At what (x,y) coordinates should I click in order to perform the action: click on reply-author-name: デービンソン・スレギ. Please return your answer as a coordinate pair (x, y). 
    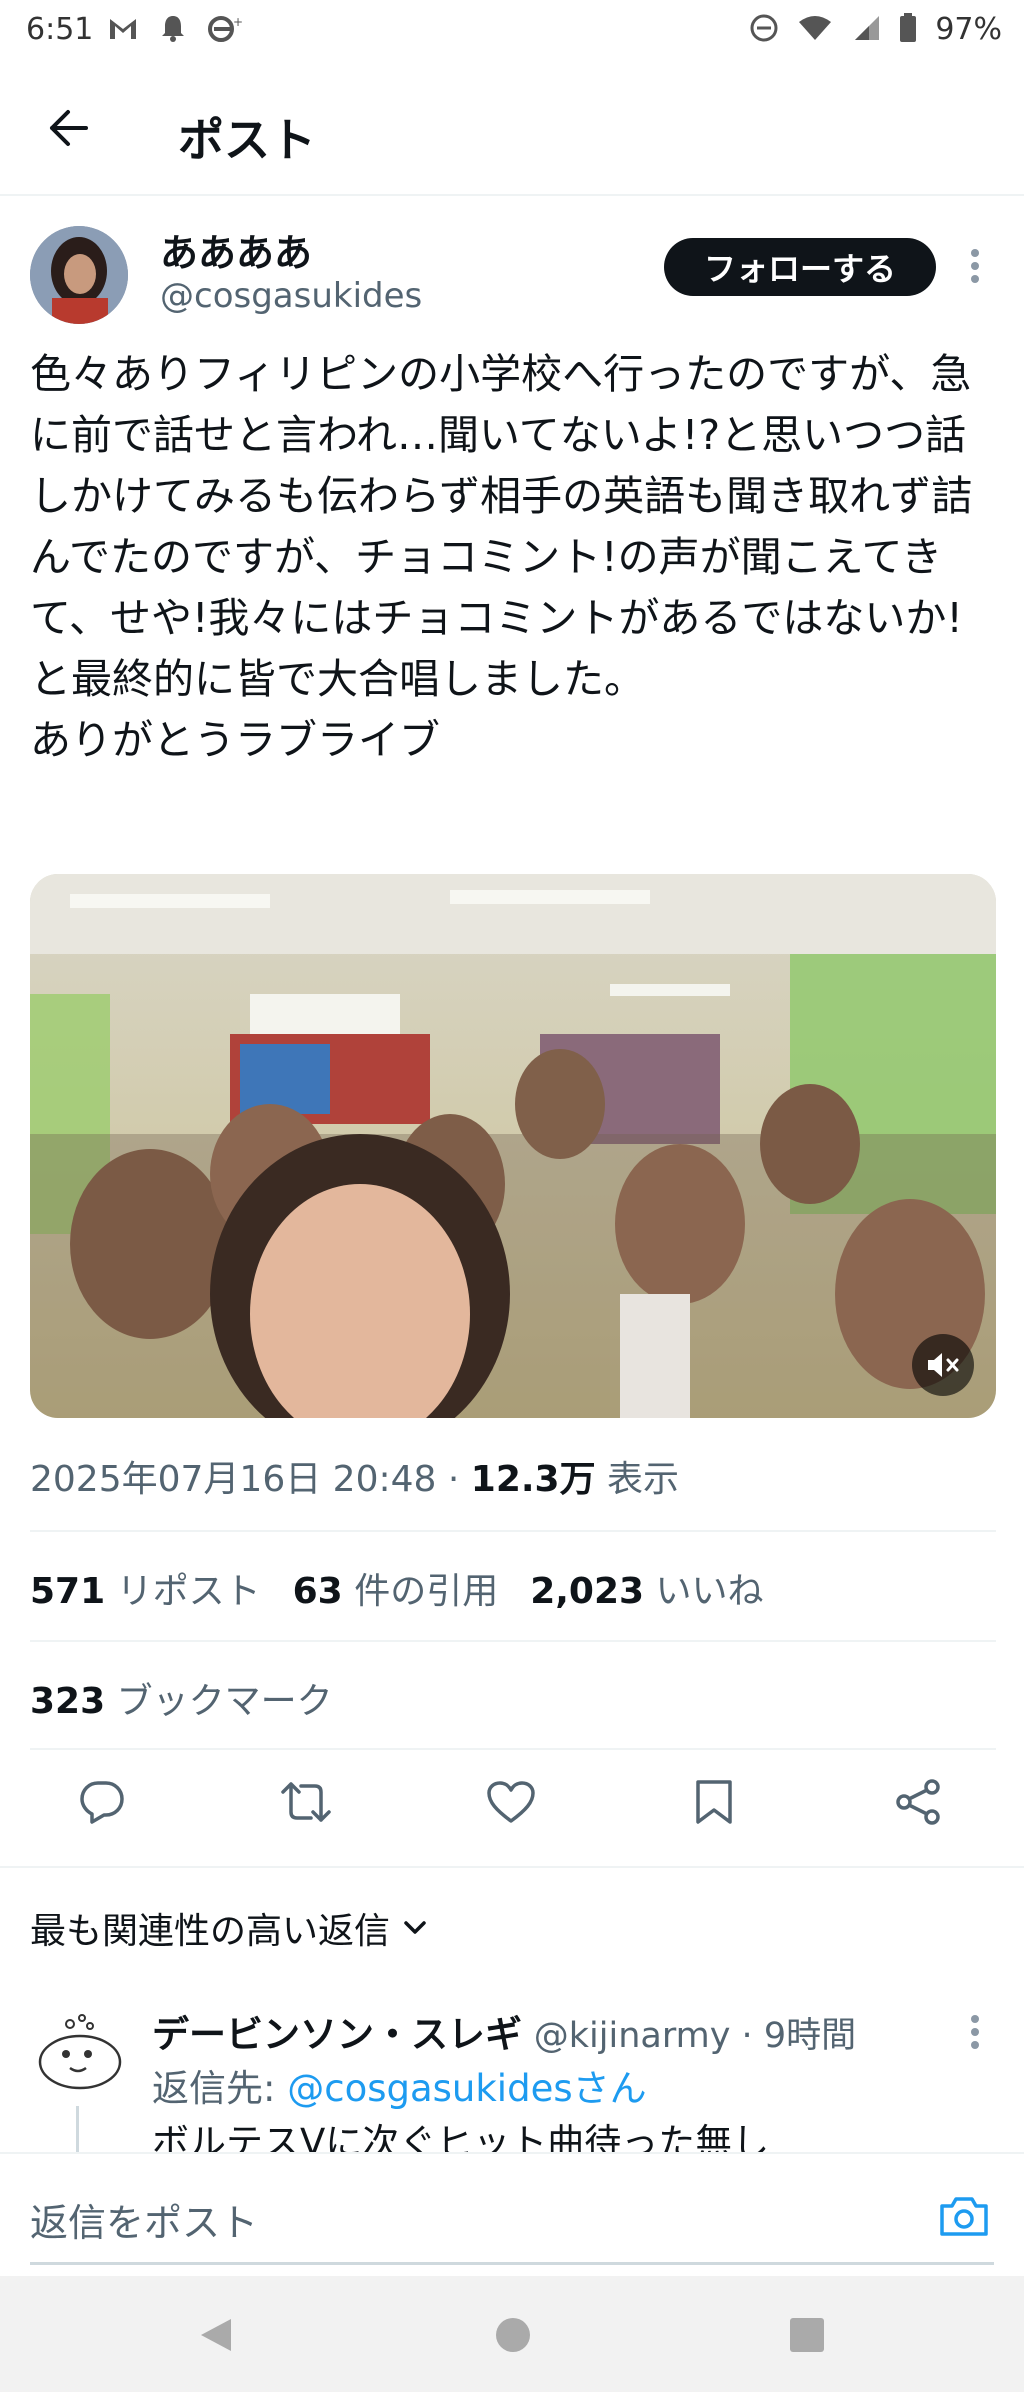
    Looking at the image, I should click on (337, 2034).